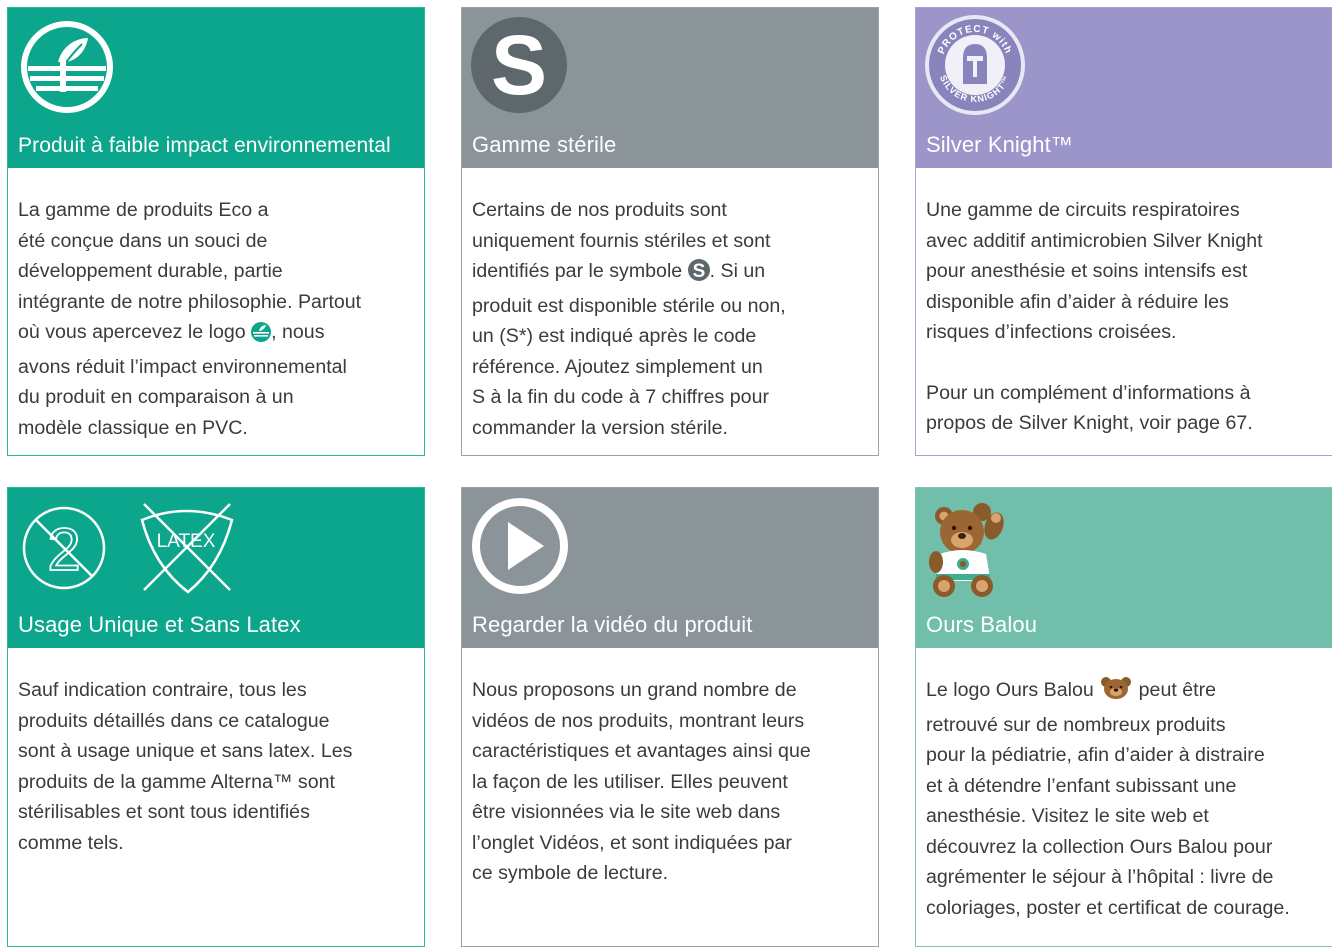  I want to click on single-use-icon: 2, so click(66, 552).